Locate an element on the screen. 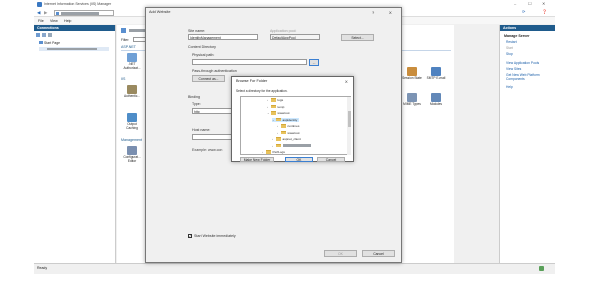  action-help: Help is located at coordinates (509, 87).